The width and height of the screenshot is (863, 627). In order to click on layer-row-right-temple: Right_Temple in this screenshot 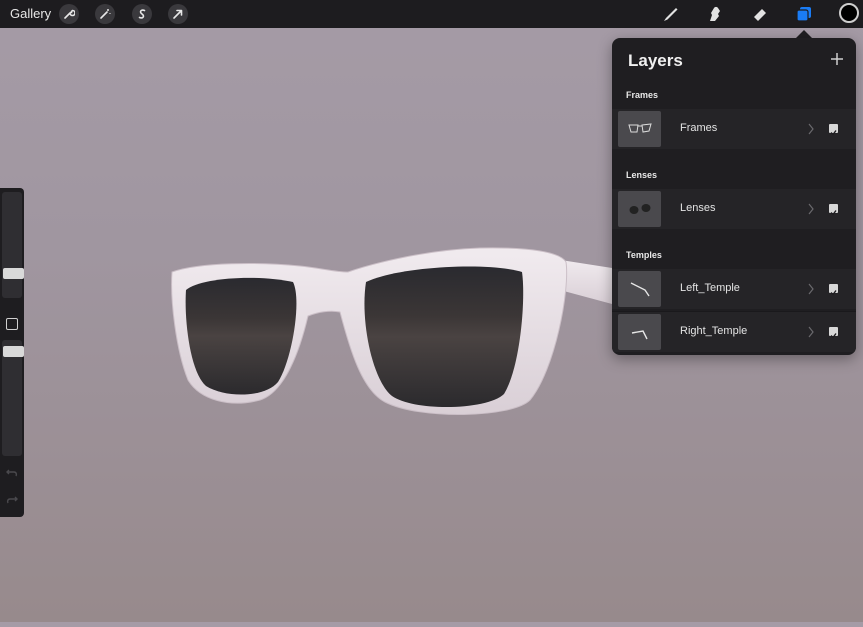, I will do `click(734, 331)`.